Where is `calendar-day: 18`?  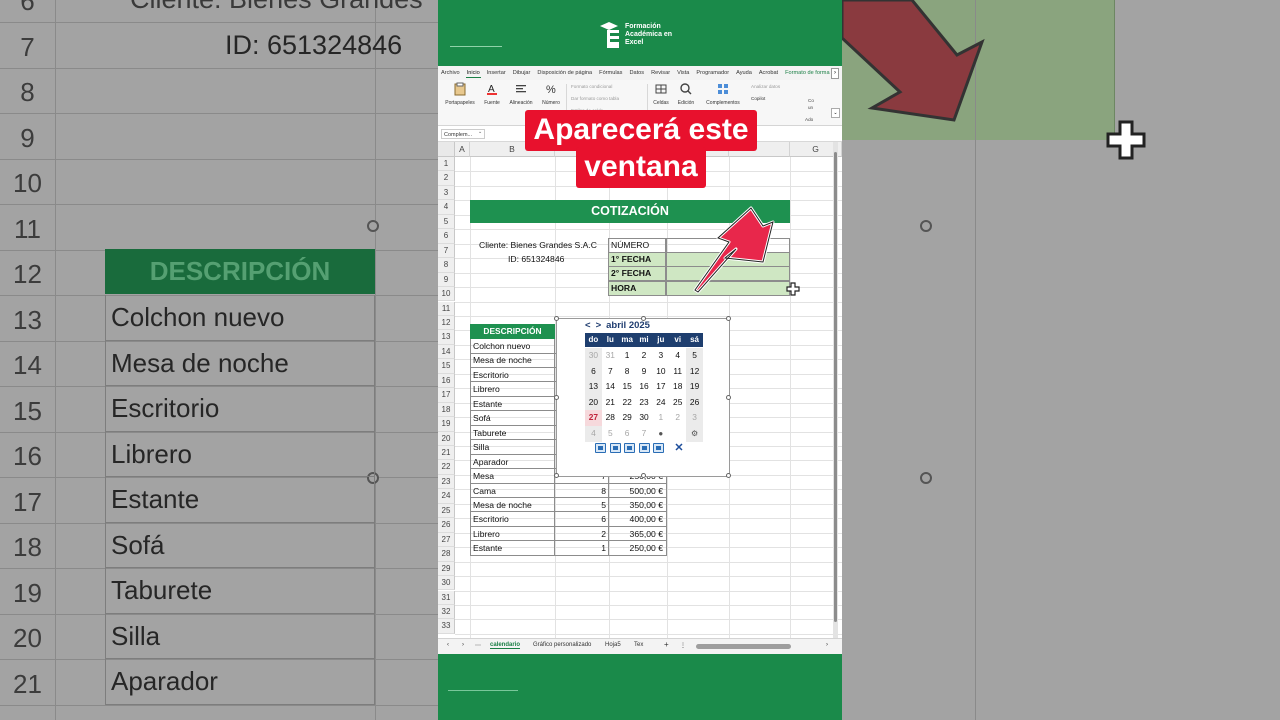 calendar-day: 18 is located at coordinates (677, 387).